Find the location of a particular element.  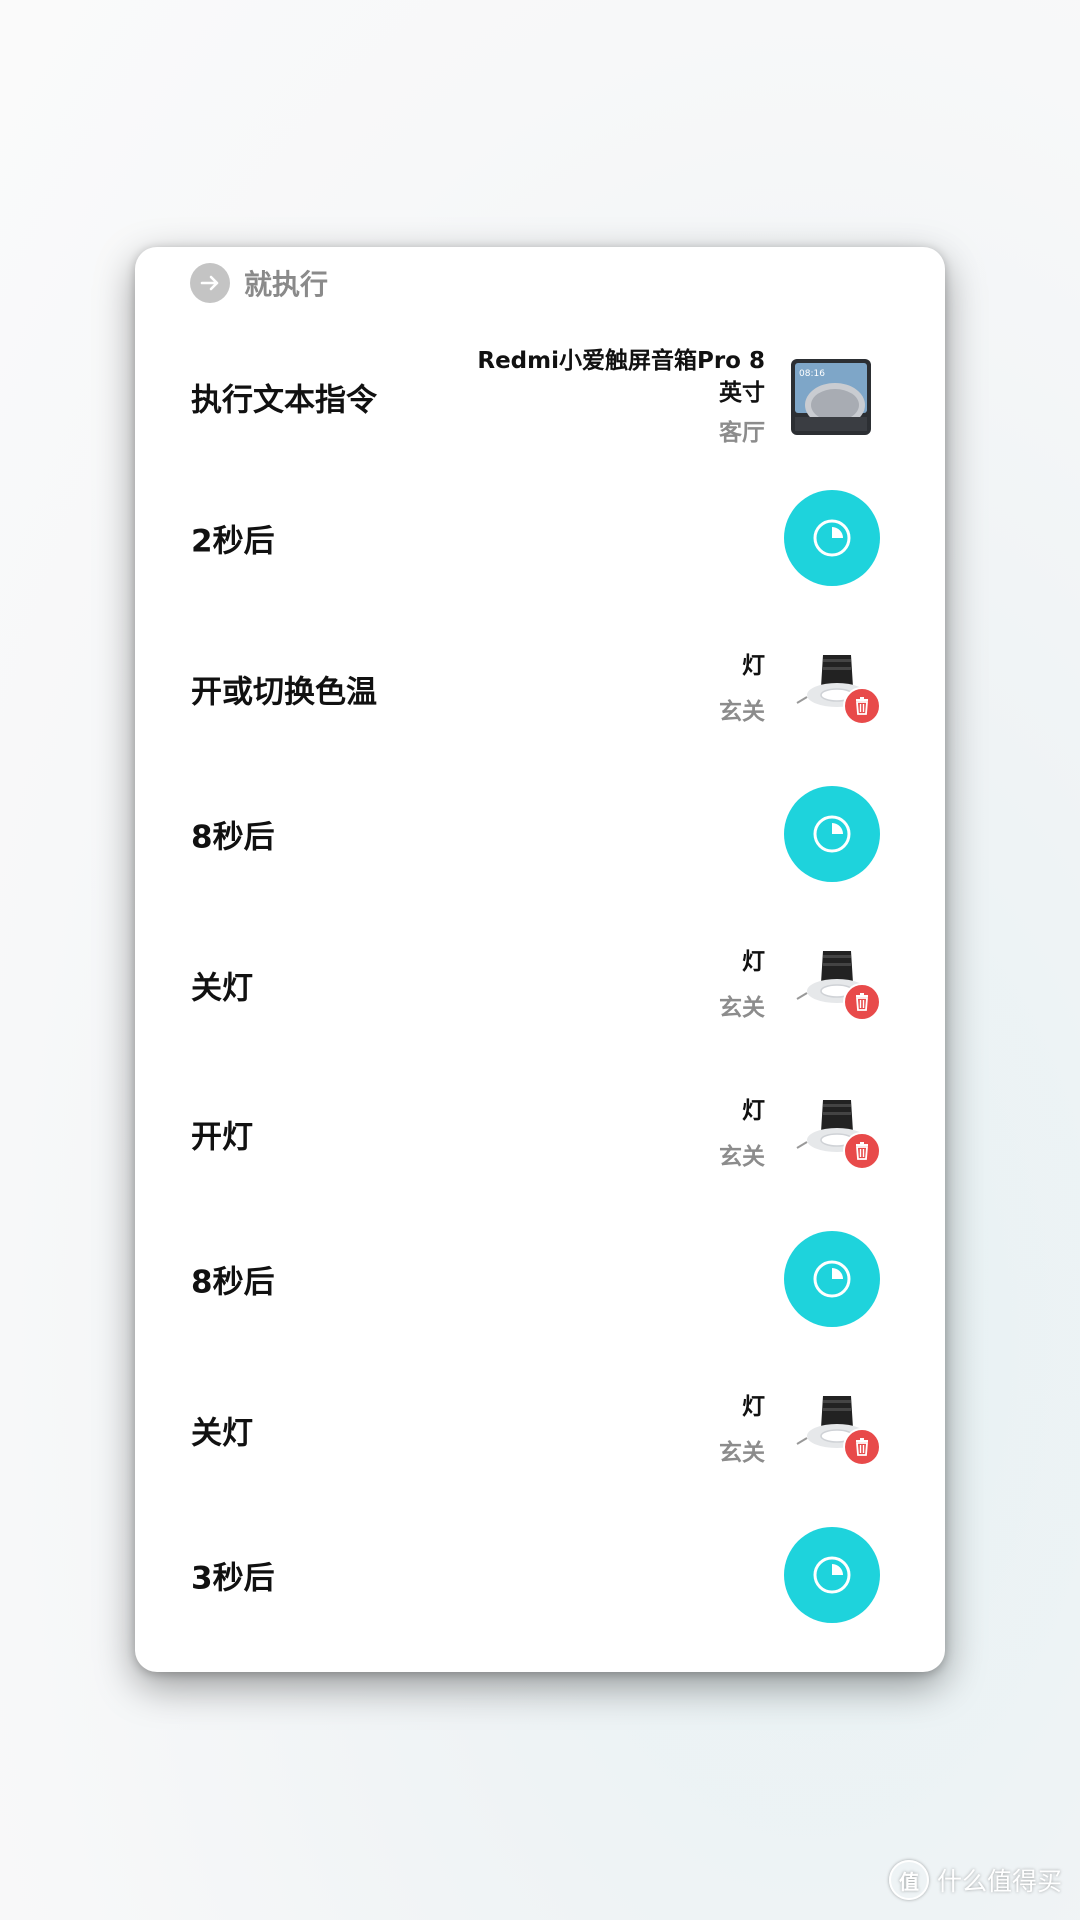

action-title: 执行文本指令 is located at coordinates (284, 400).